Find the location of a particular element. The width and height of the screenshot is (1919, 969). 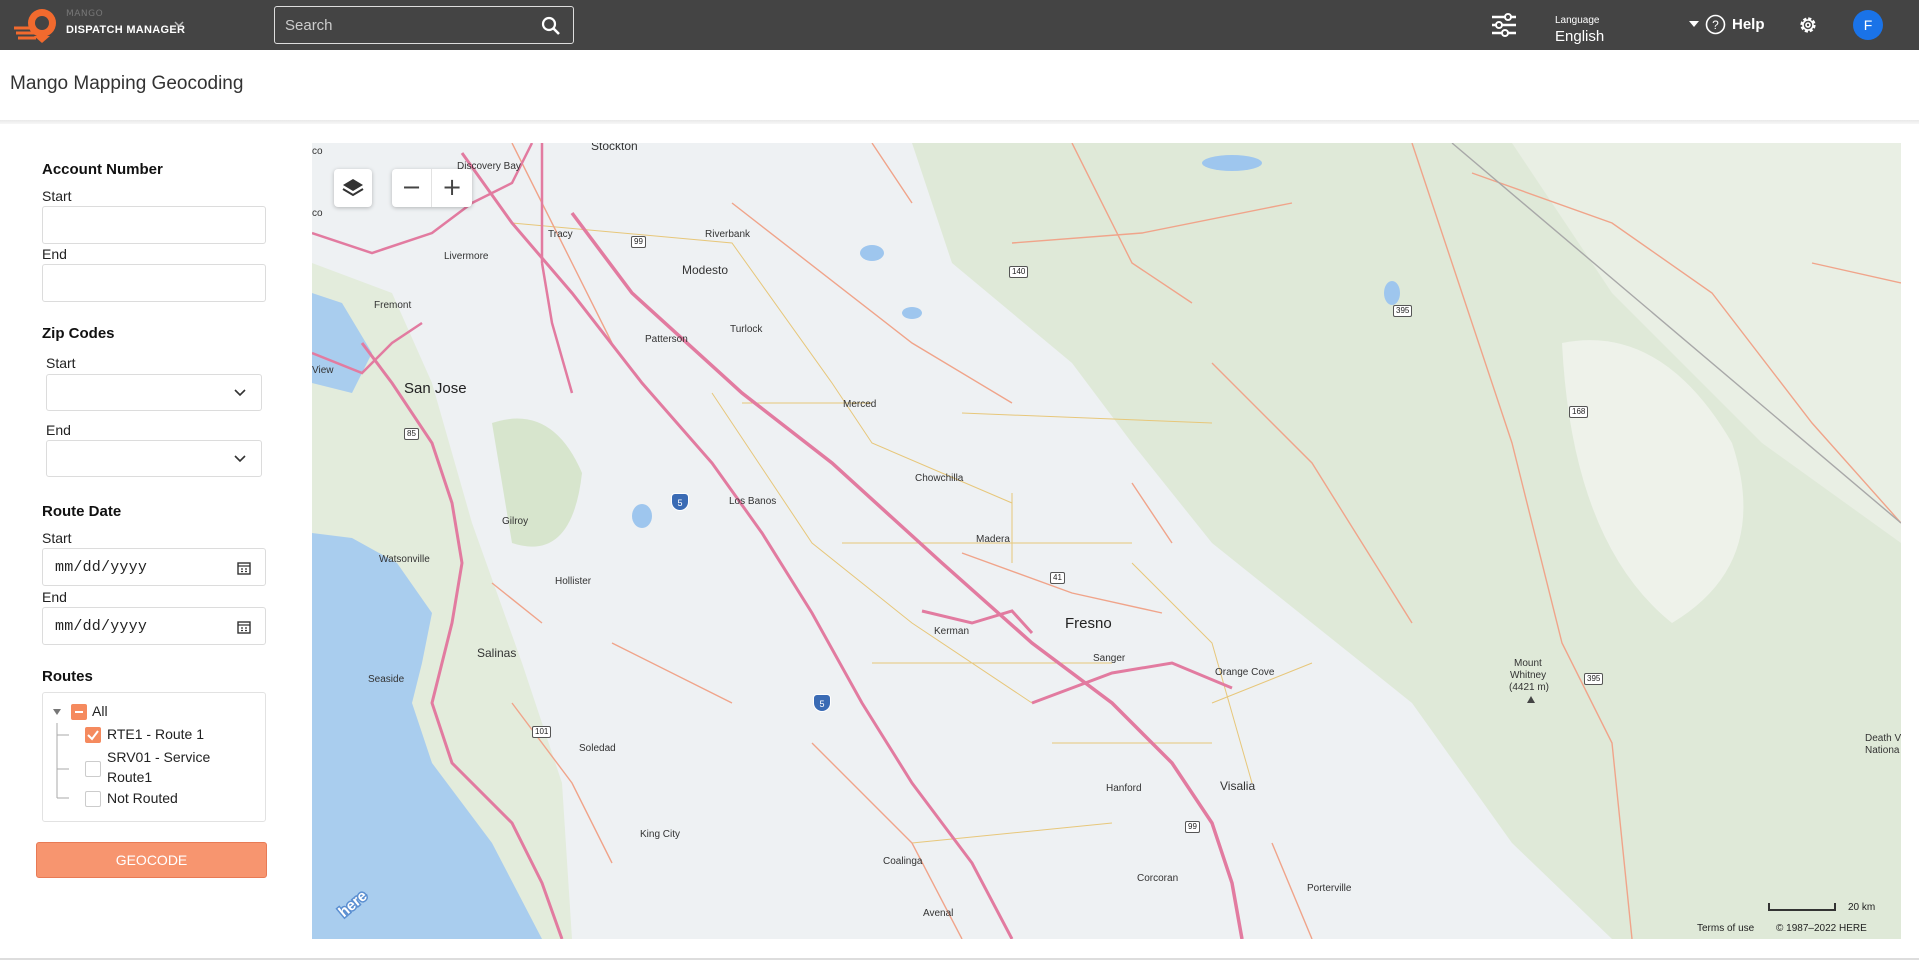

account-end-label: End is located at coordinates (54, 254).